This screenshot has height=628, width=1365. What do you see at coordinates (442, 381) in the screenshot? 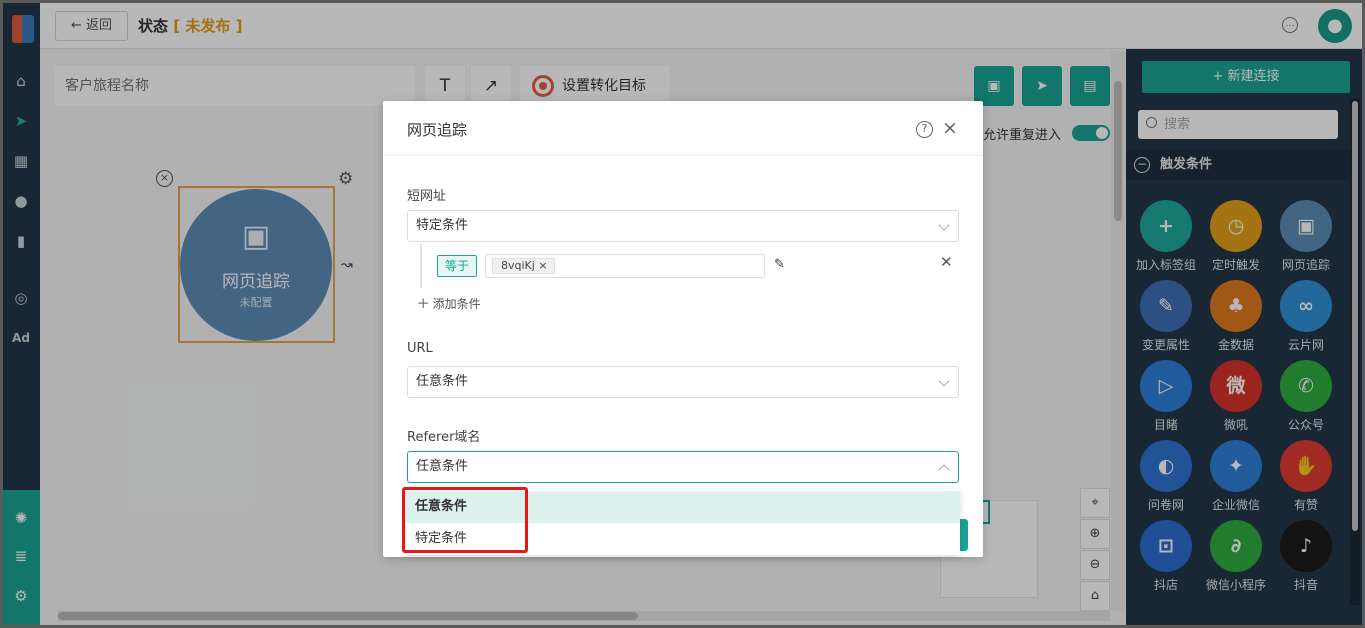
I see `url-select-value: 任意条件` at bounding box center [442, 381].